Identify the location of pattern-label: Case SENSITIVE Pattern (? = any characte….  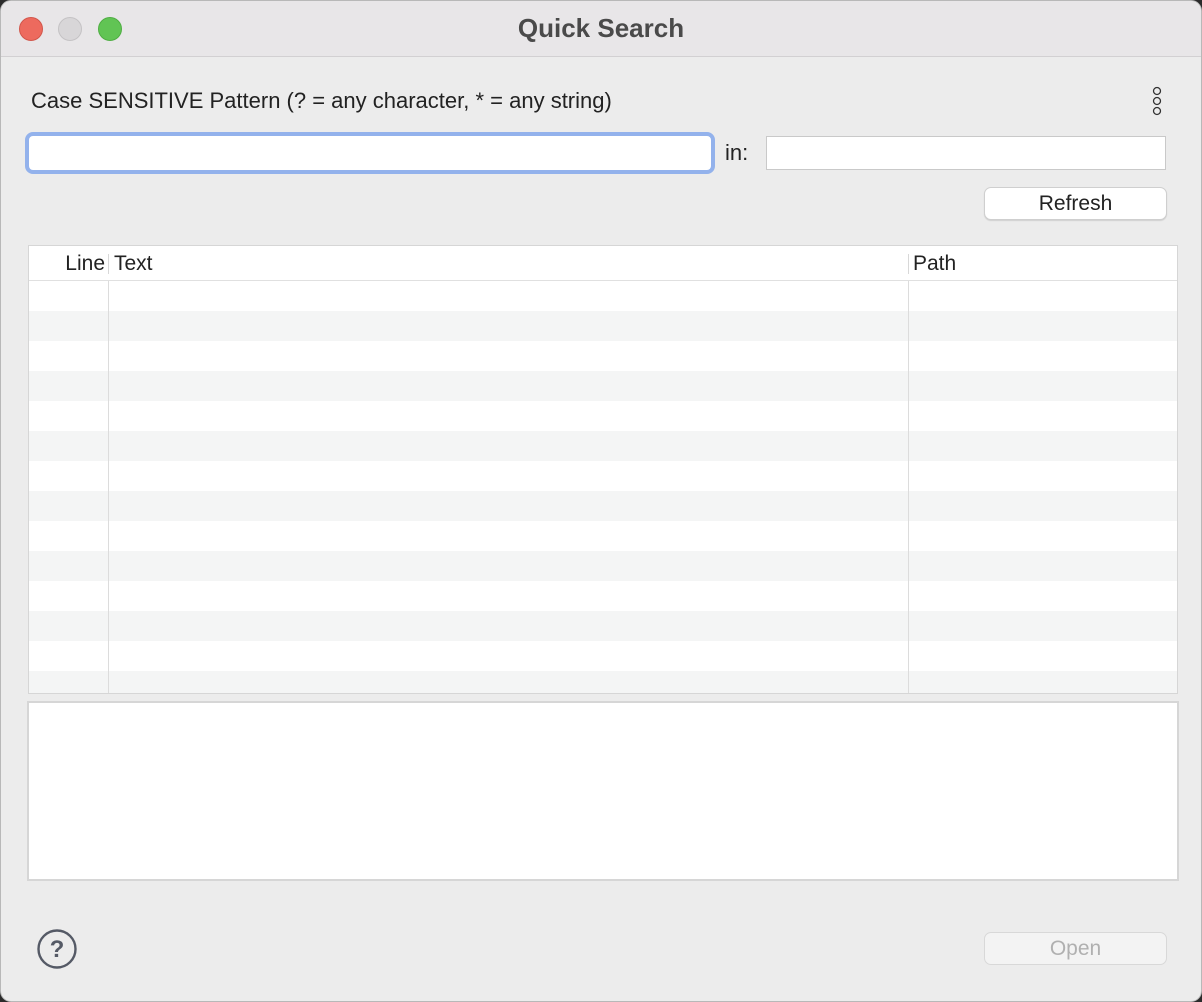
(321, 100).